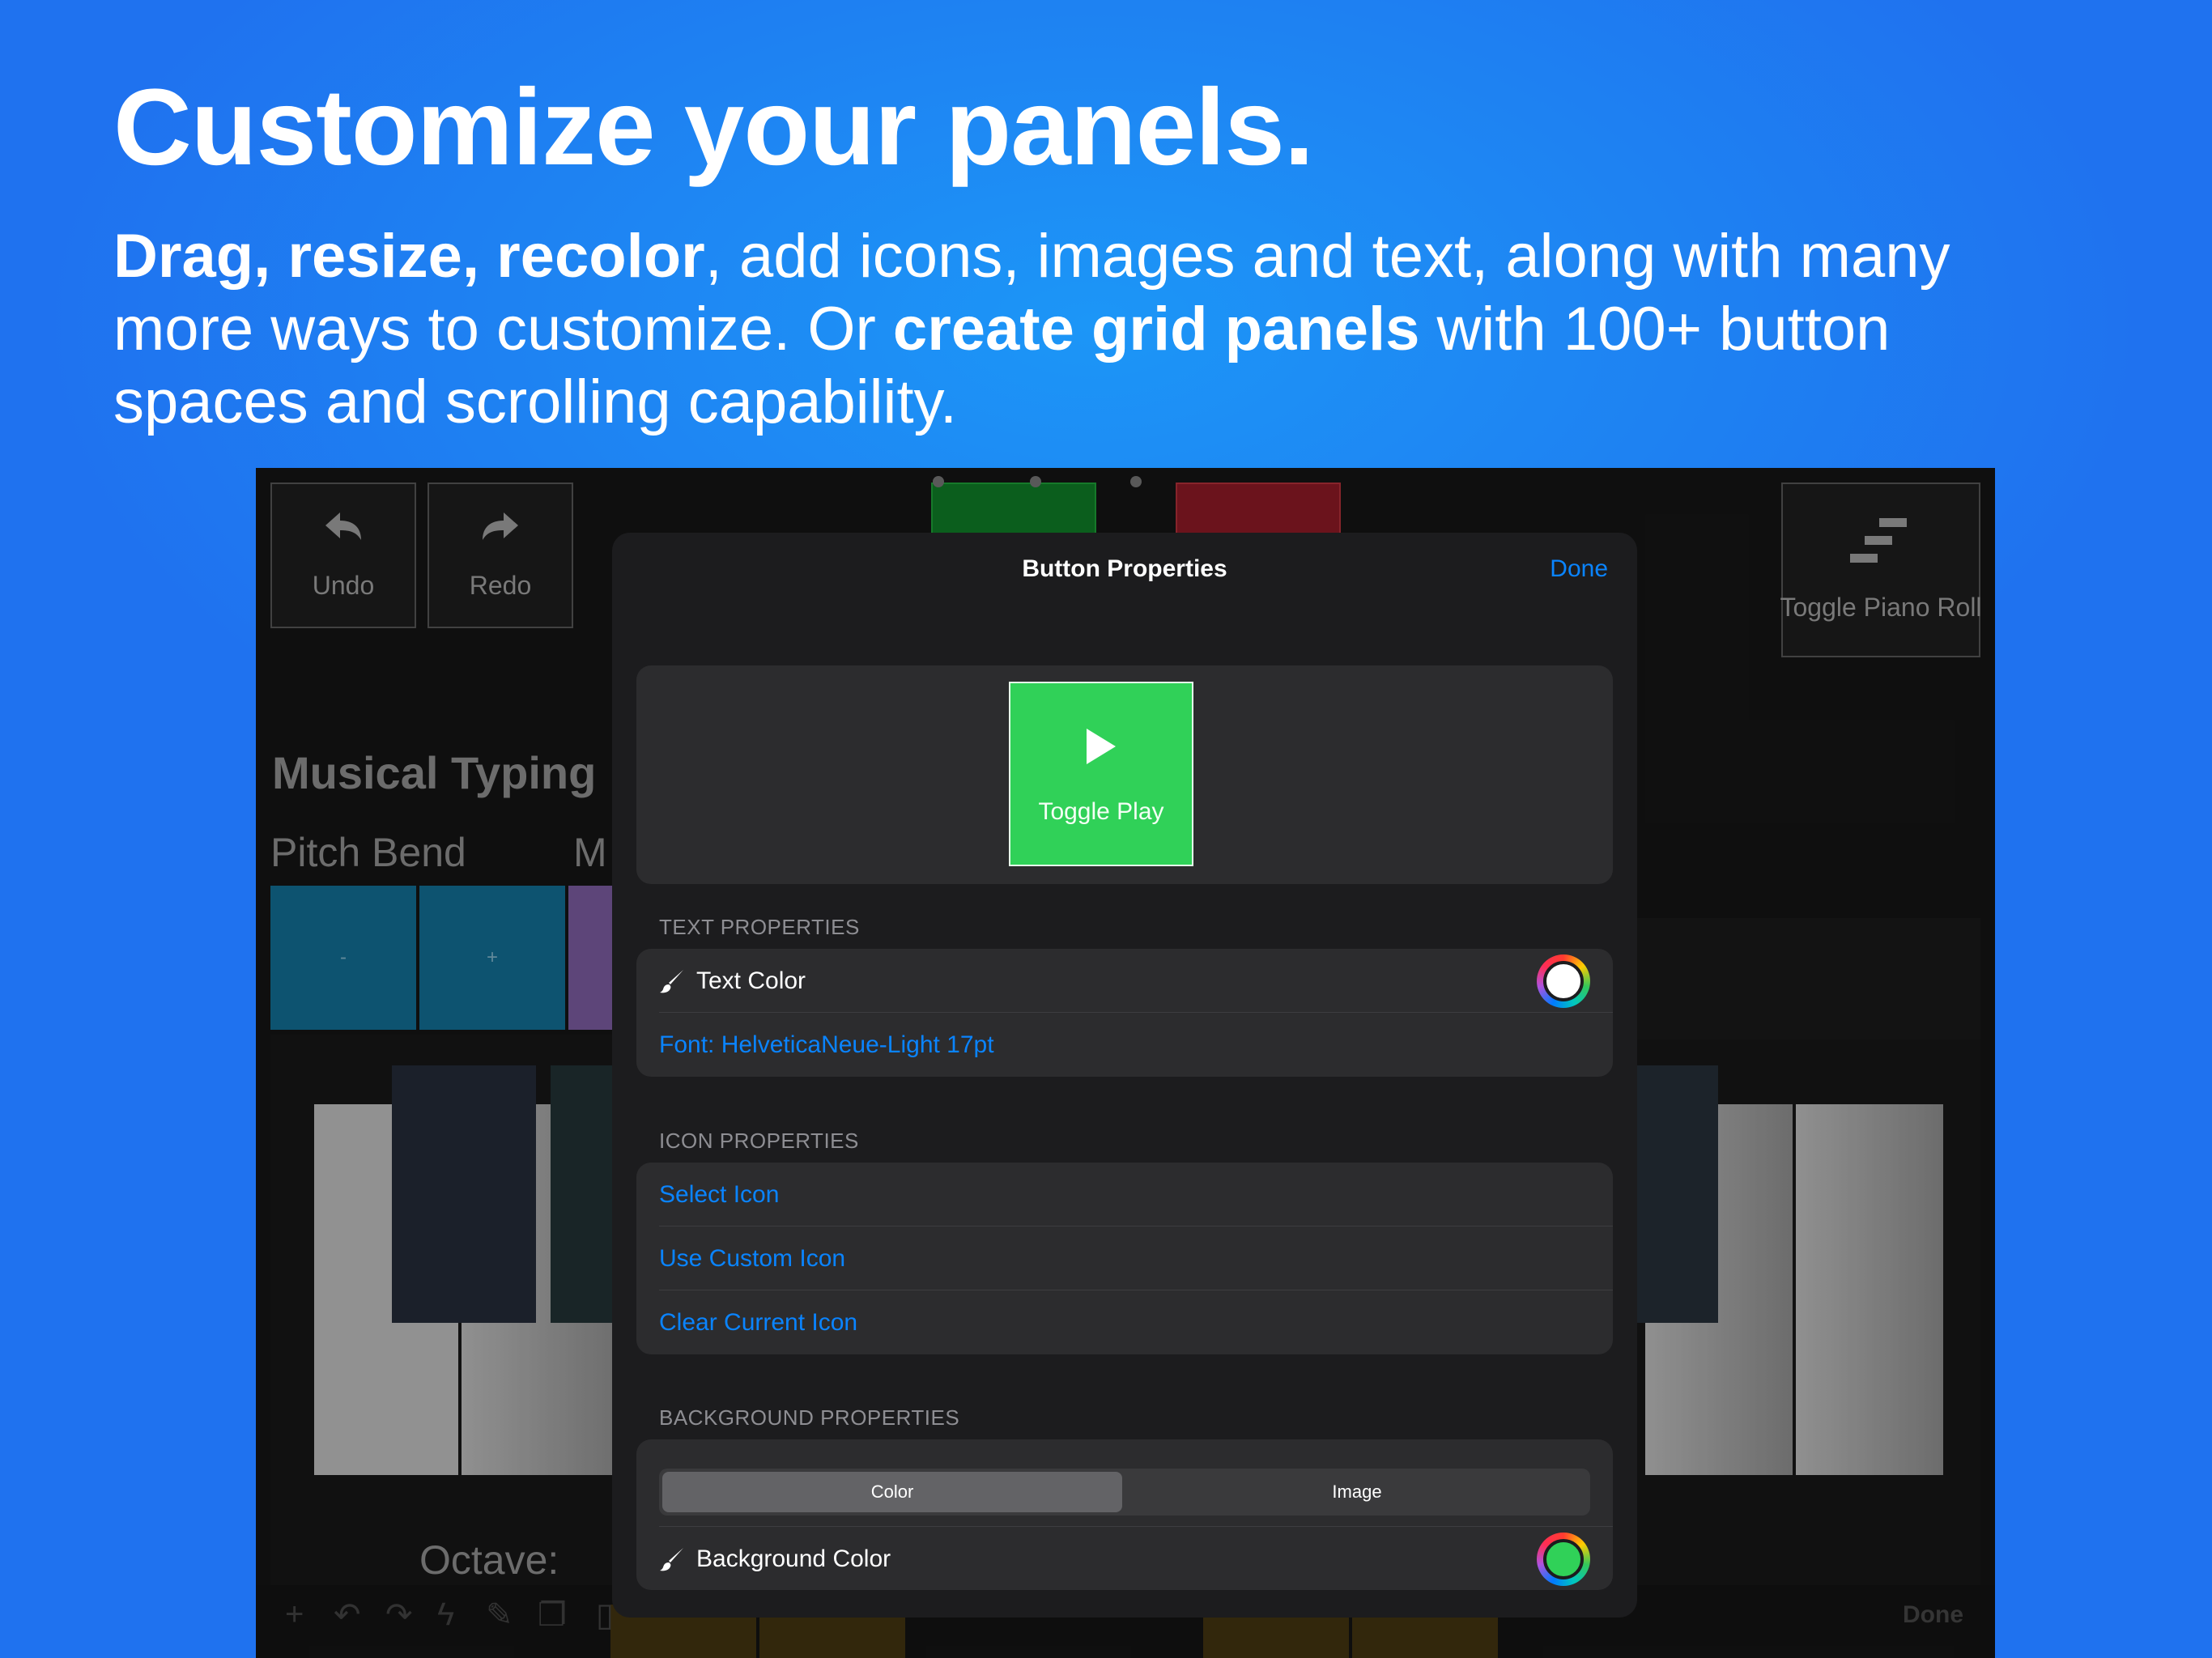 The image size is (2212, 1658). Describe the element at coordinates (714, 127) in the screenshot. I see `headline: Customize your panels.` at that location.